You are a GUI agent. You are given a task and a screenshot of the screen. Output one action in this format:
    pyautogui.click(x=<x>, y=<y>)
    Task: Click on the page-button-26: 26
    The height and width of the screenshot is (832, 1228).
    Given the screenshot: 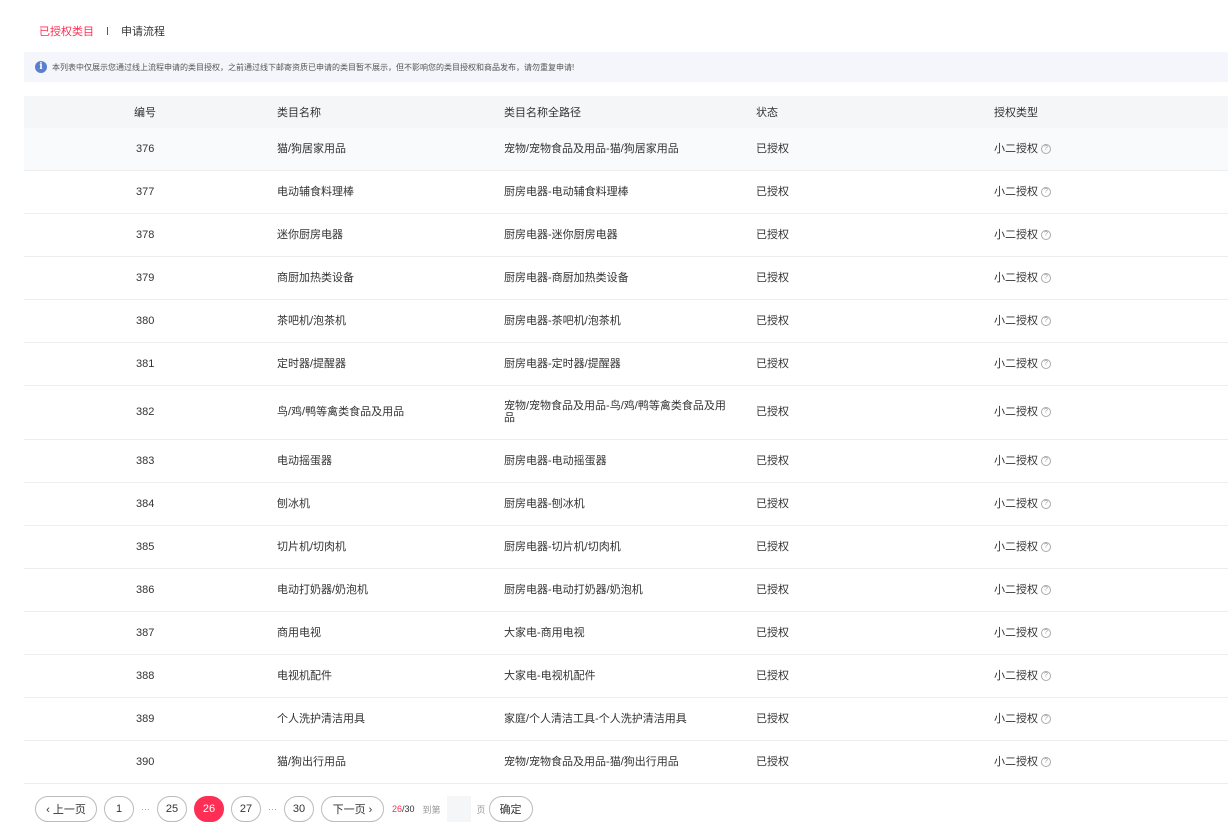 What is the action you would take?
    pyautogui.click(x=209, y=809)
    